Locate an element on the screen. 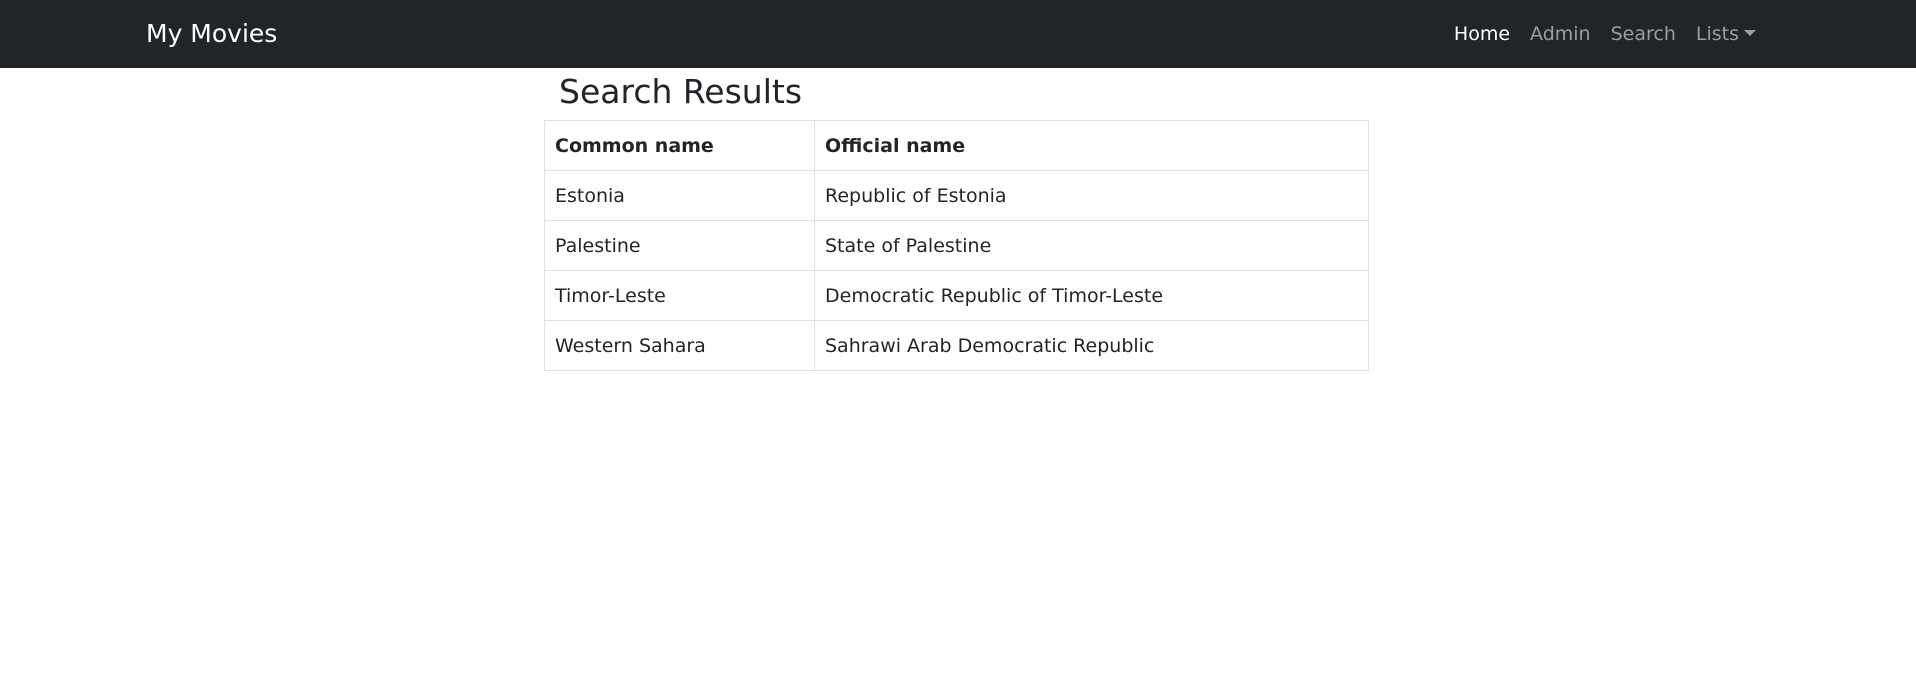  cell-common-name: Western Sahara is located at coordinates (679, 345).